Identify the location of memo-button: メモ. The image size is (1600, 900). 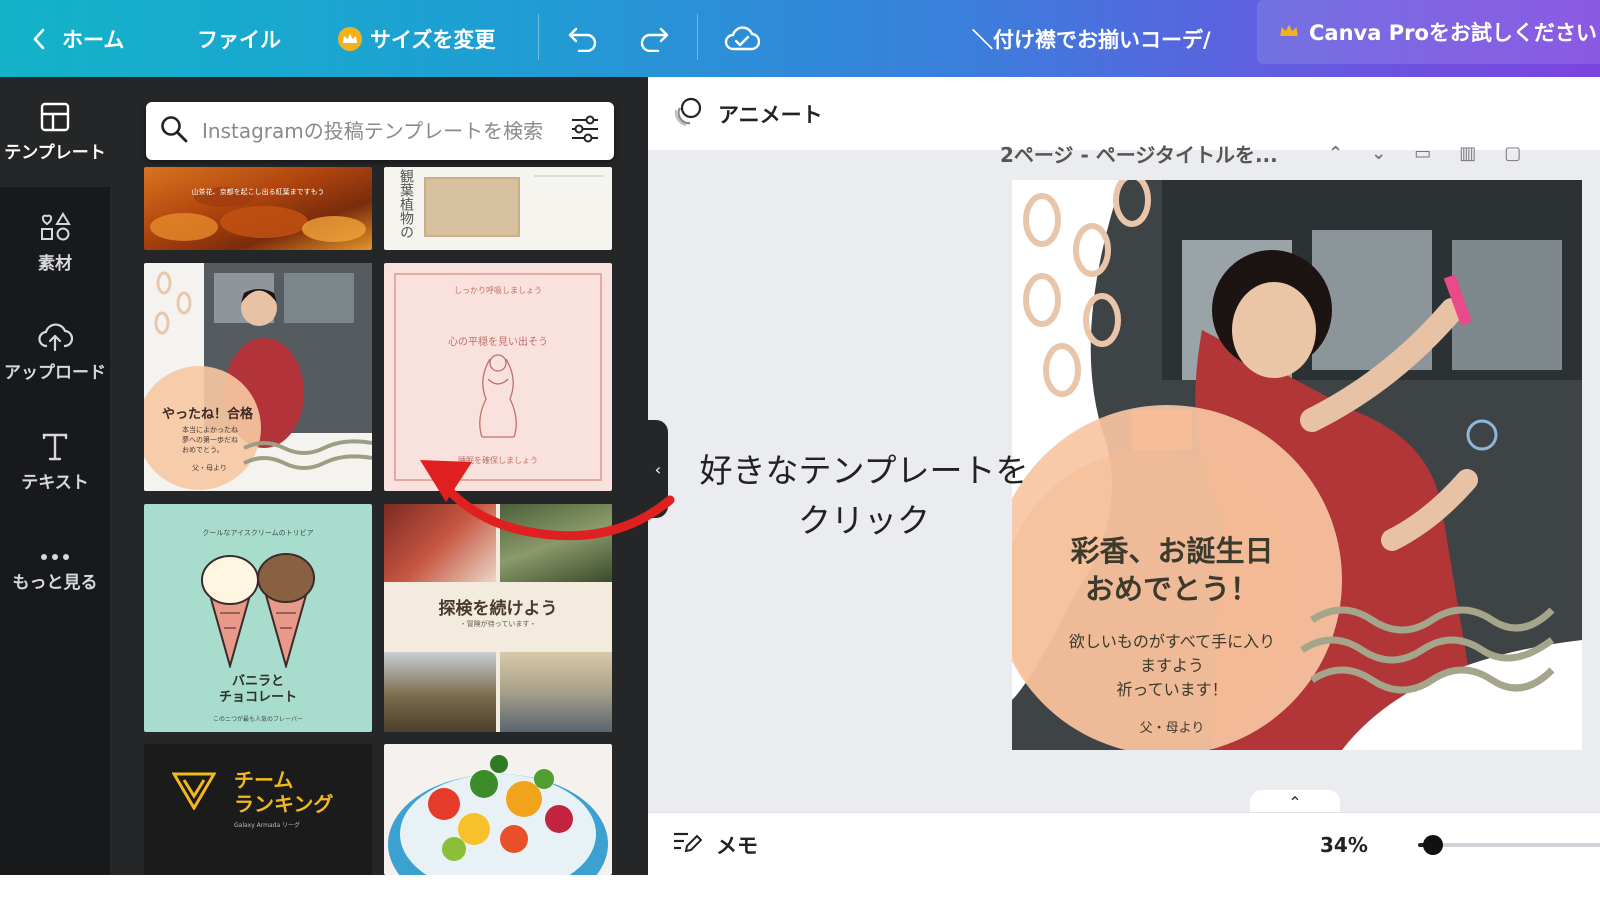
(715, 844).